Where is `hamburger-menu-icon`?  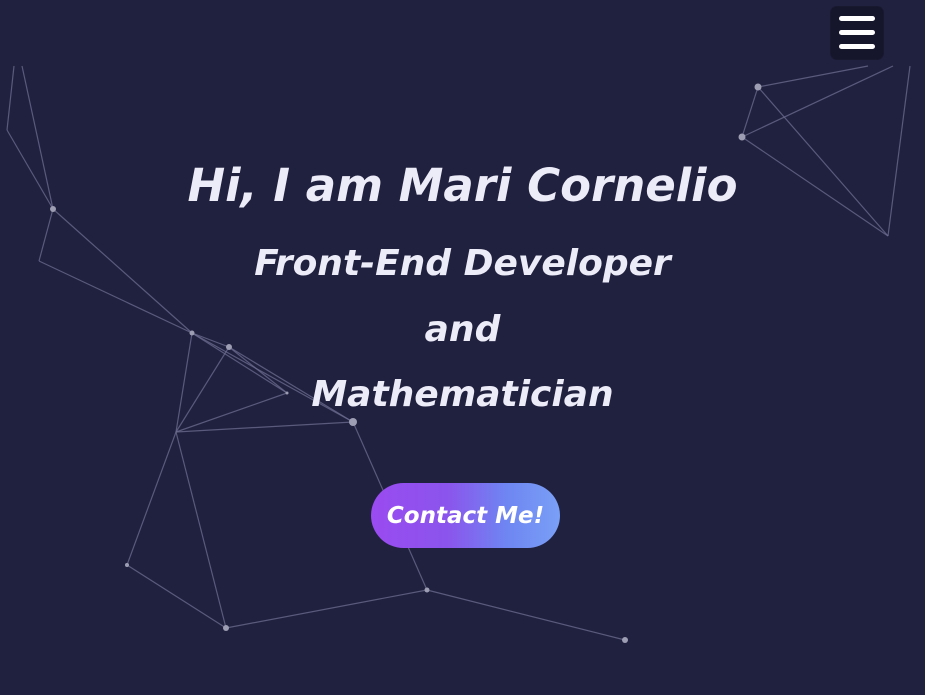 hamburger-menu-icon is located at coordinates (857, 18).